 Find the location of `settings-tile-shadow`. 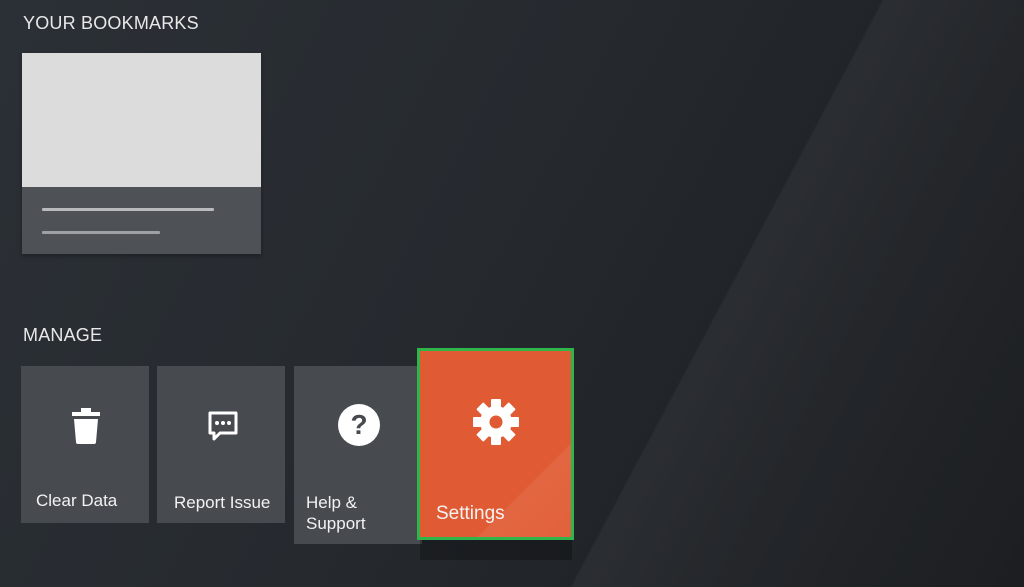

settings-tile-shadow is located at coordinates (496, 550).